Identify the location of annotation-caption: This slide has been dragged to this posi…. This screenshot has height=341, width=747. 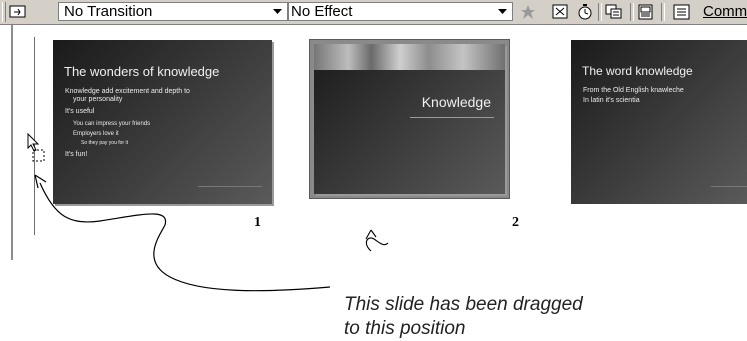
(539, 317).